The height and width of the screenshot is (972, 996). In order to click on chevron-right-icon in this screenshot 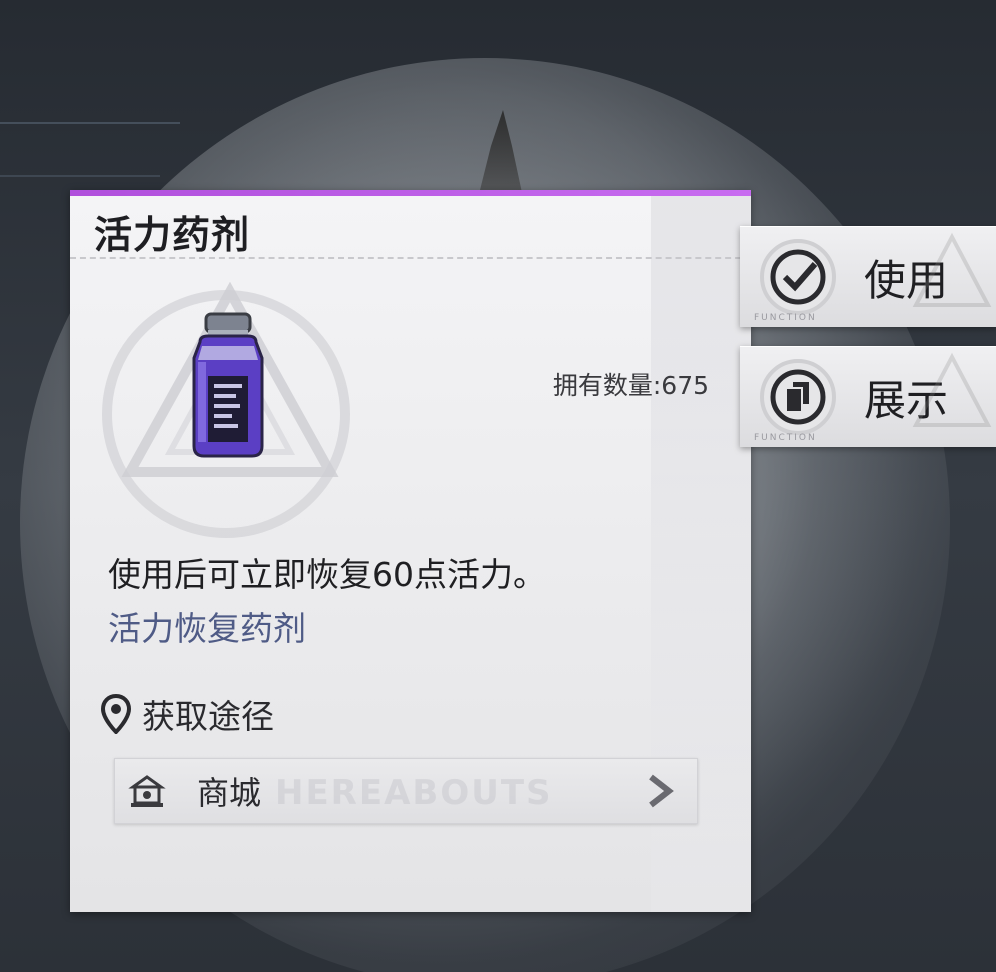, I will do `click(661, 791)`.